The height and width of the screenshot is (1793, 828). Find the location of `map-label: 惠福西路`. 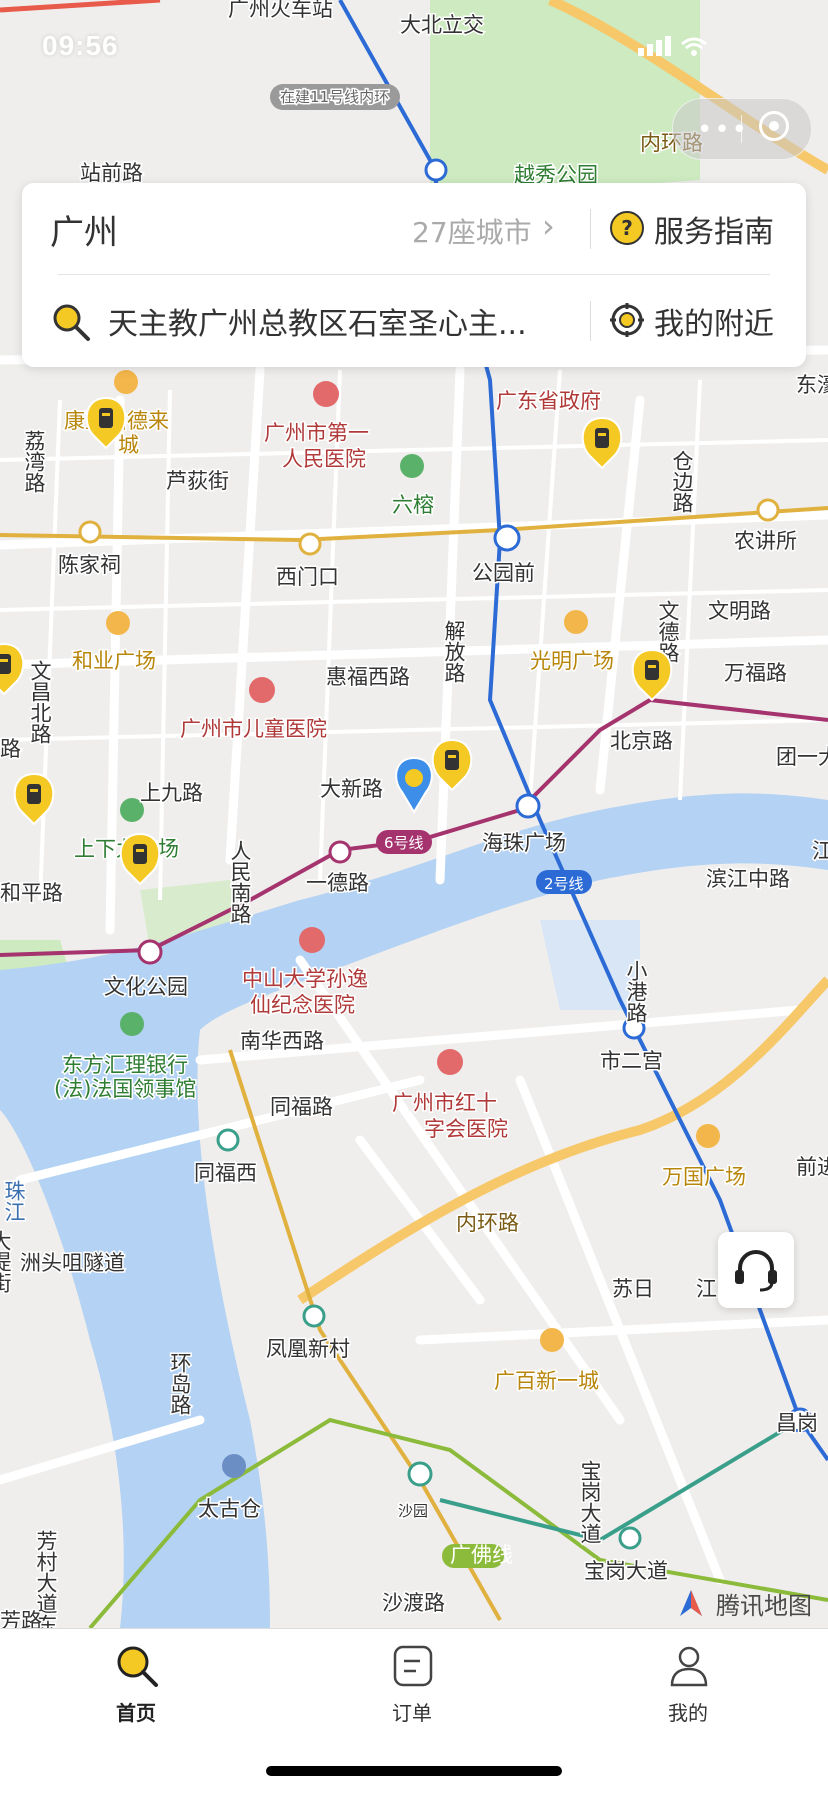

map-label: 惠福西路 is located at coordinates (368, 677).